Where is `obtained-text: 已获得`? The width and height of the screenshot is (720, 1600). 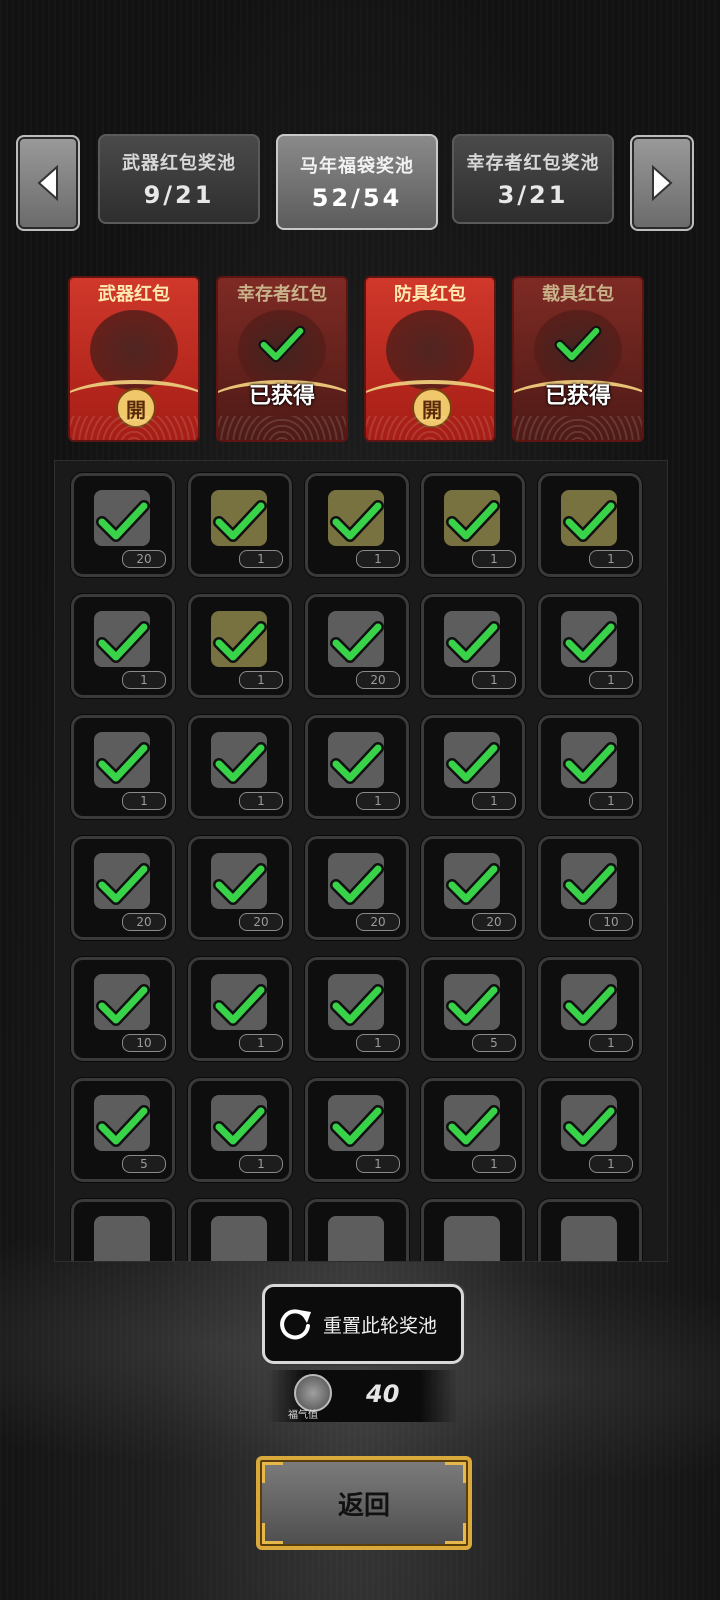 obtained-text: 已获得 is located at coordinates (577, 396).